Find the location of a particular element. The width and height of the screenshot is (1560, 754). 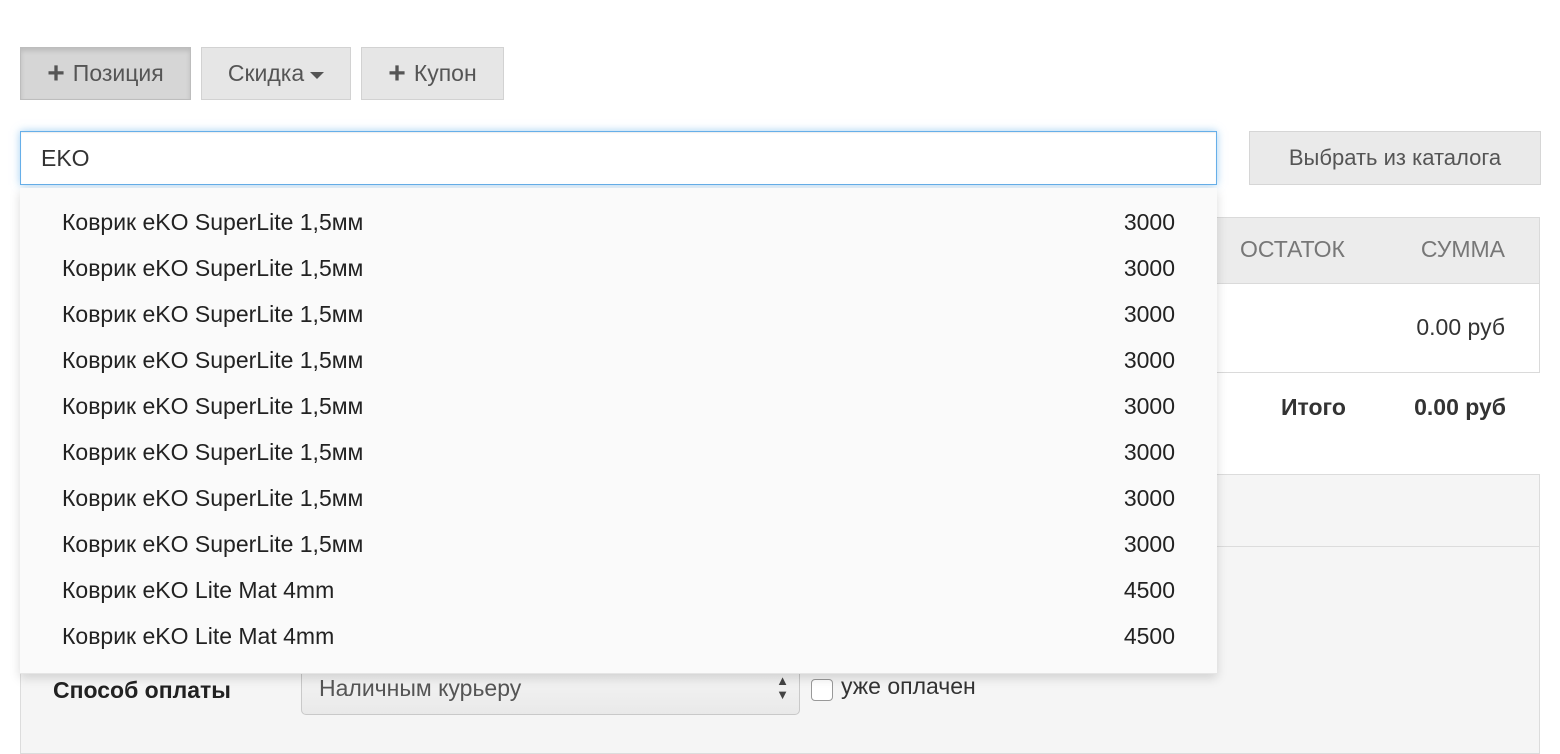

coupon-label: Купон is located at coordinates (445, 73).